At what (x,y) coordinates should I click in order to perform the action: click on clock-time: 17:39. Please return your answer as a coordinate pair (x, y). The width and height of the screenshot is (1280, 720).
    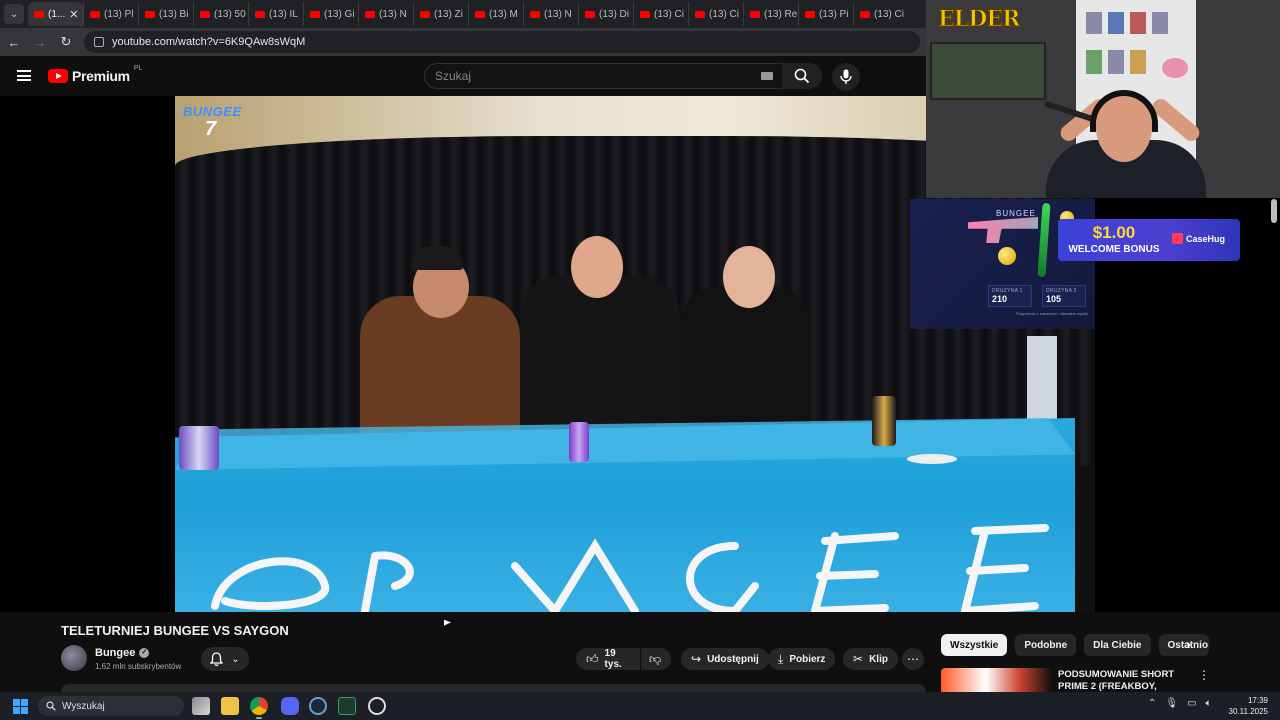
    Looking at the image, I should click on (1257, 700).